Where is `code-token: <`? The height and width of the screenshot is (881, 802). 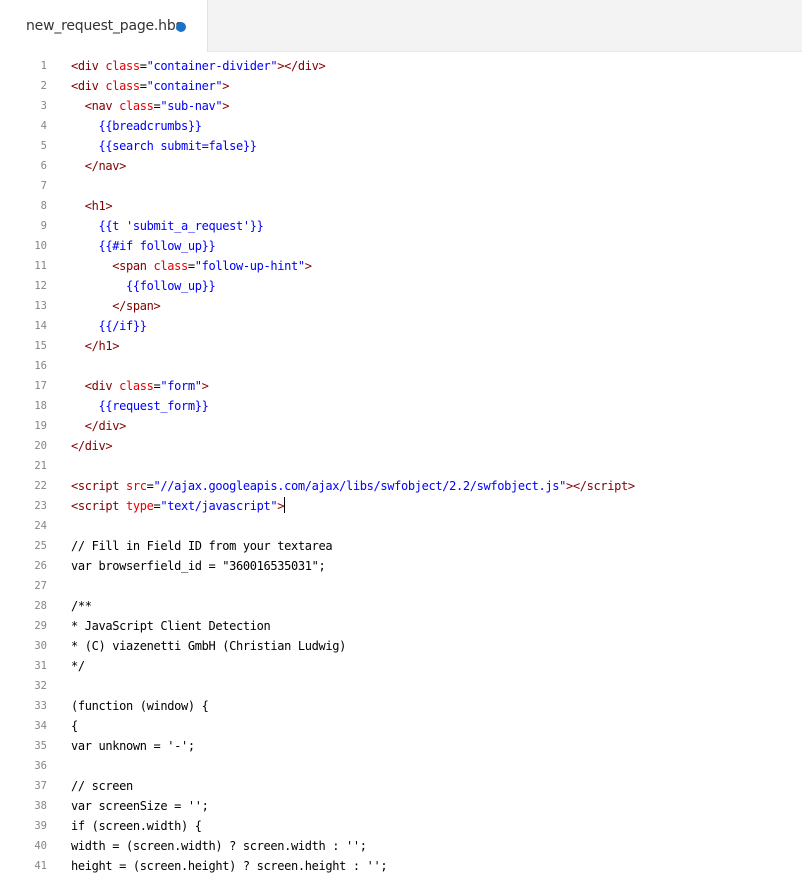 code-token: < is located at coordinates (74, 86).